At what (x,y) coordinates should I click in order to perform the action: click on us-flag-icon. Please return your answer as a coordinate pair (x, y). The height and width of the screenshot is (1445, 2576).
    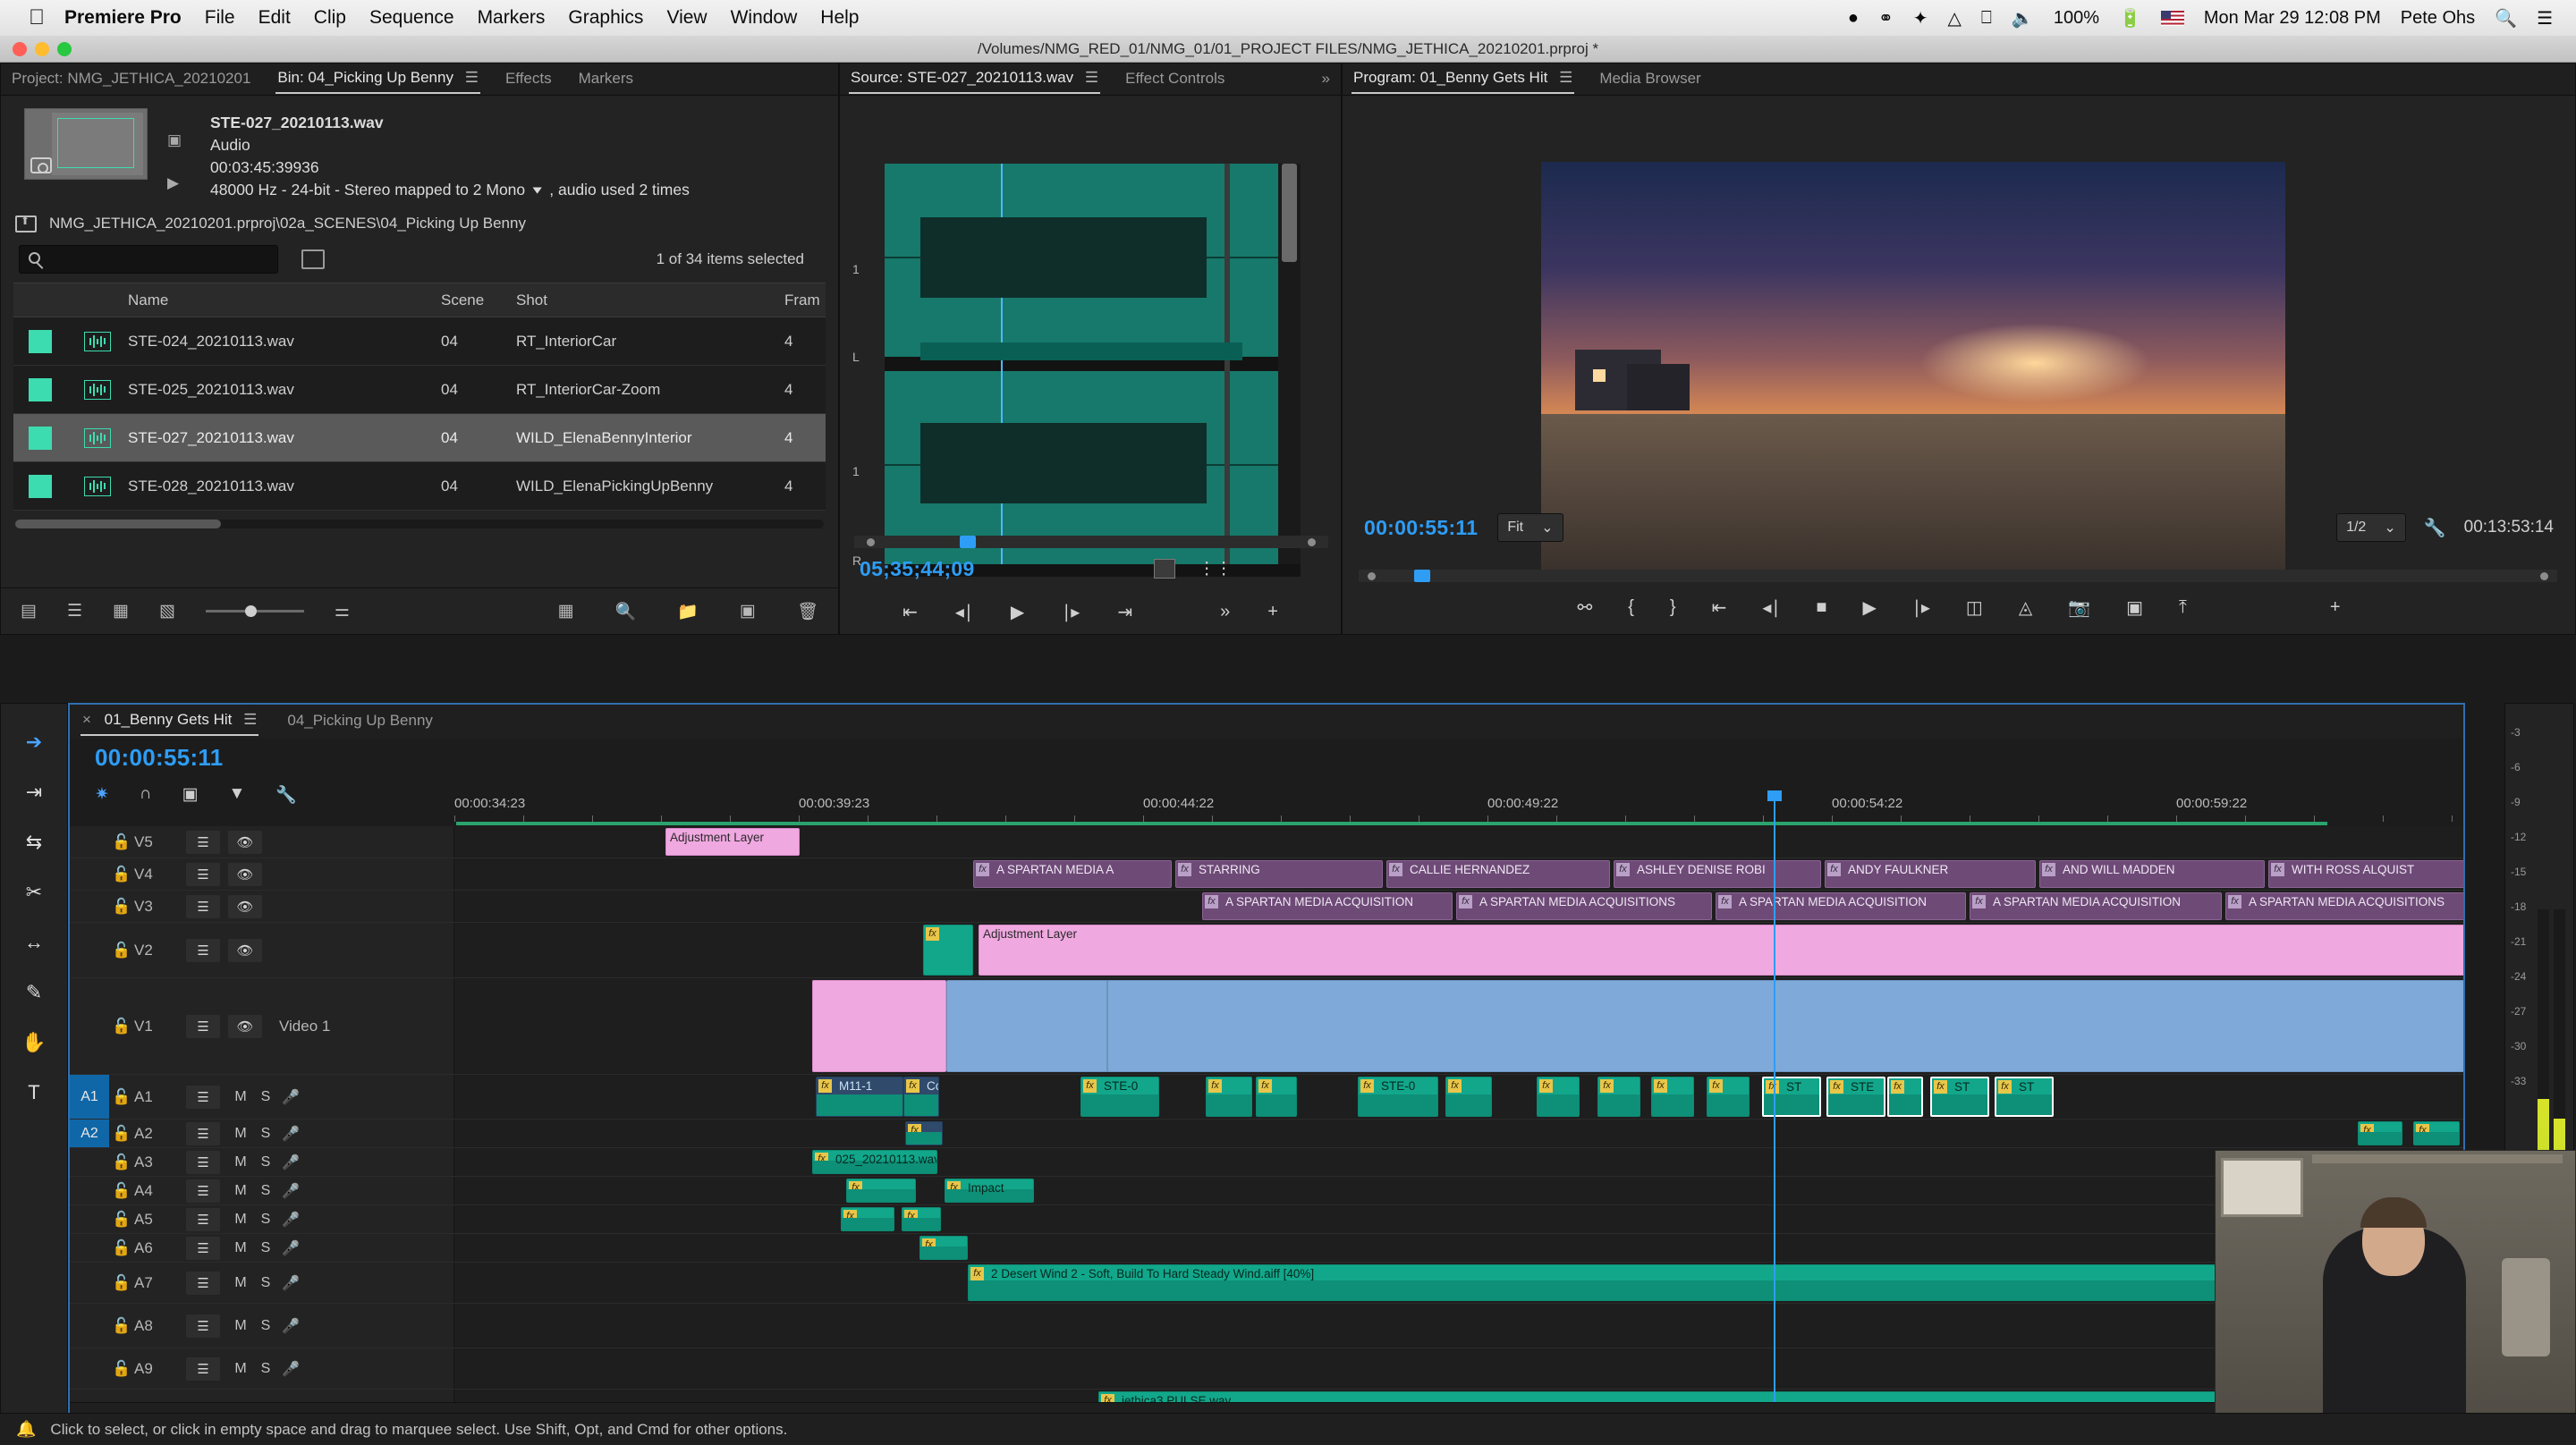
    Looking at the image, I should click on (2172, 18).